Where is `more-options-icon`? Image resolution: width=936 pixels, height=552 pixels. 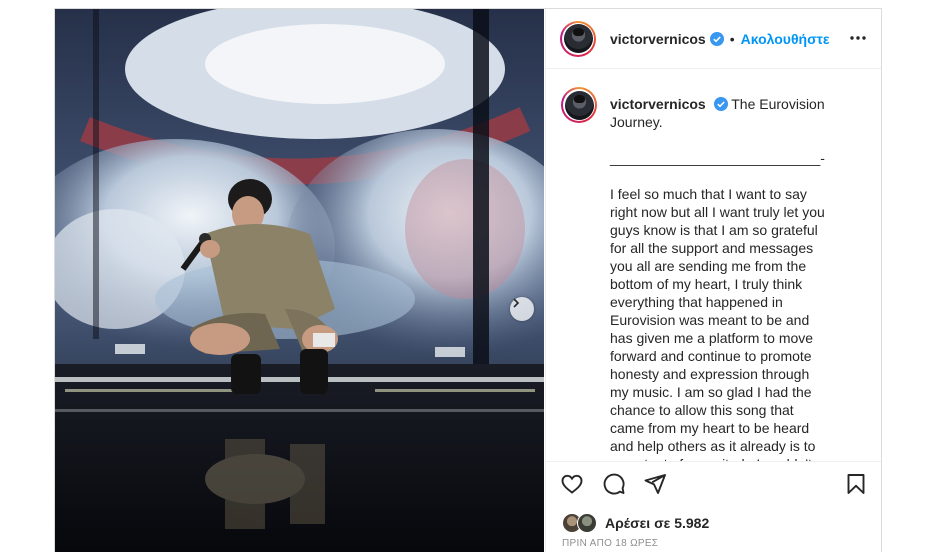 more-options-icon is located at coordinates (858, 38).